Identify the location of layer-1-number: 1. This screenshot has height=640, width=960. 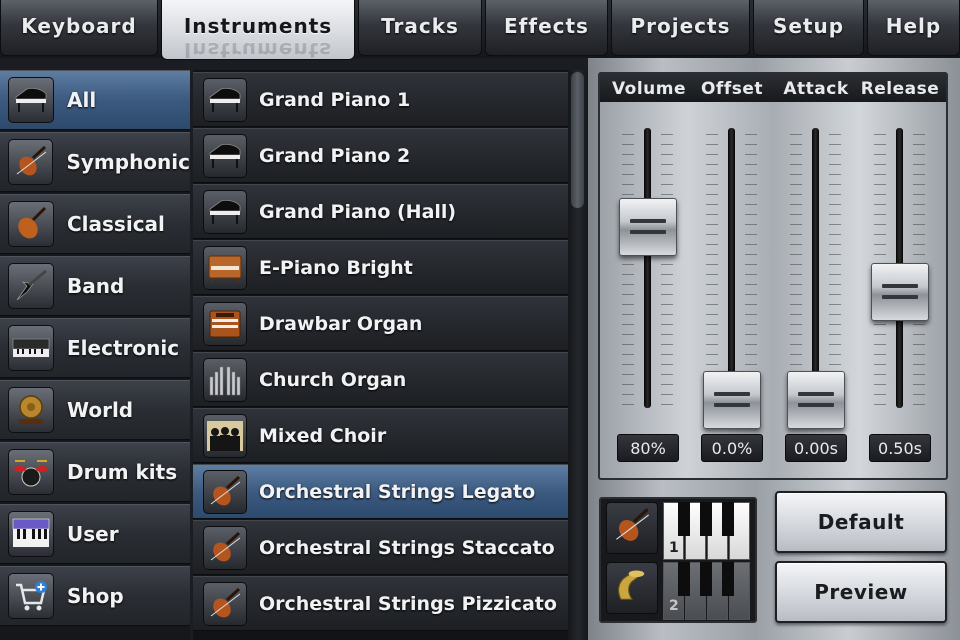
(674, 548).